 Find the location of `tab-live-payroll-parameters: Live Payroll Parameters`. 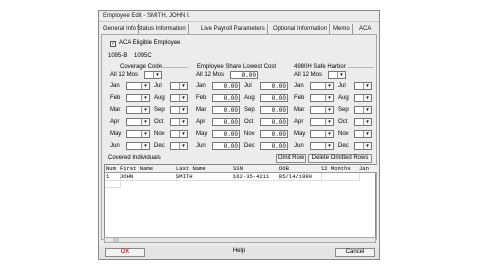

tab-live-payroll-parameters: Live Payroll Parameters is located at coordinates (233, 29).